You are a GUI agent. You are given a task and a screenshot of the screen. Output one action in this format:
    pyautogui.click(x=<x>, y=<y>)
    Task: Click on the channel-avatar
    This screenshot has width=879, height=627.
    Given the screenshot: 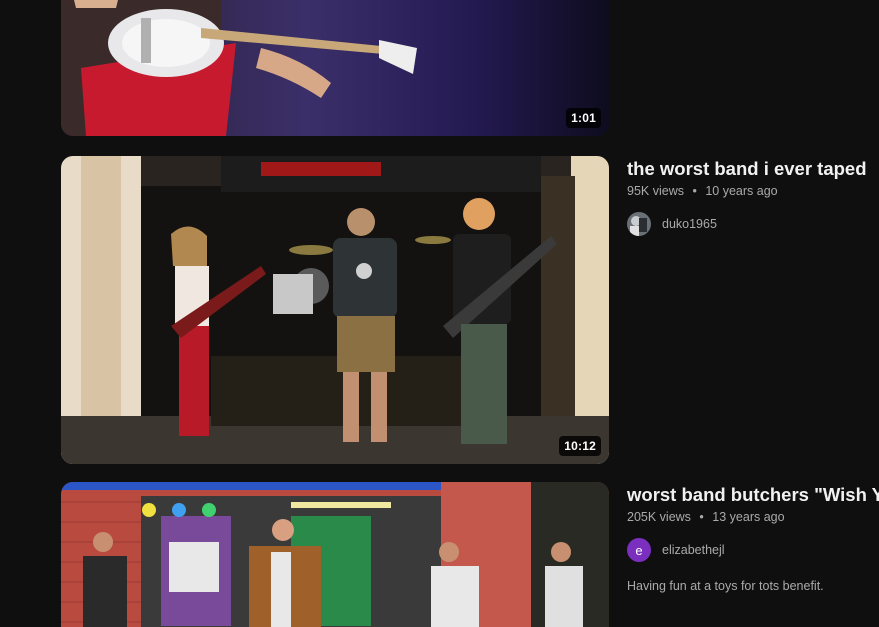 What is the action you would take?
    pyautogui.click(x=639, y=224)
    